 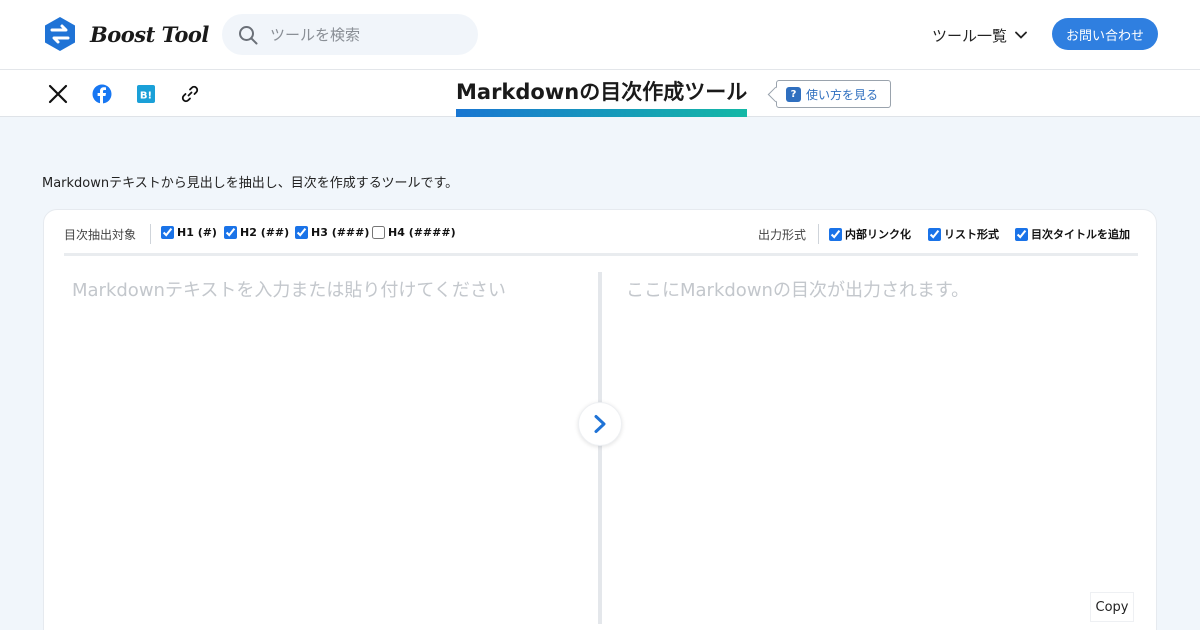 I want to click on h1-label: H1 (#), so click(x=197, y=232).